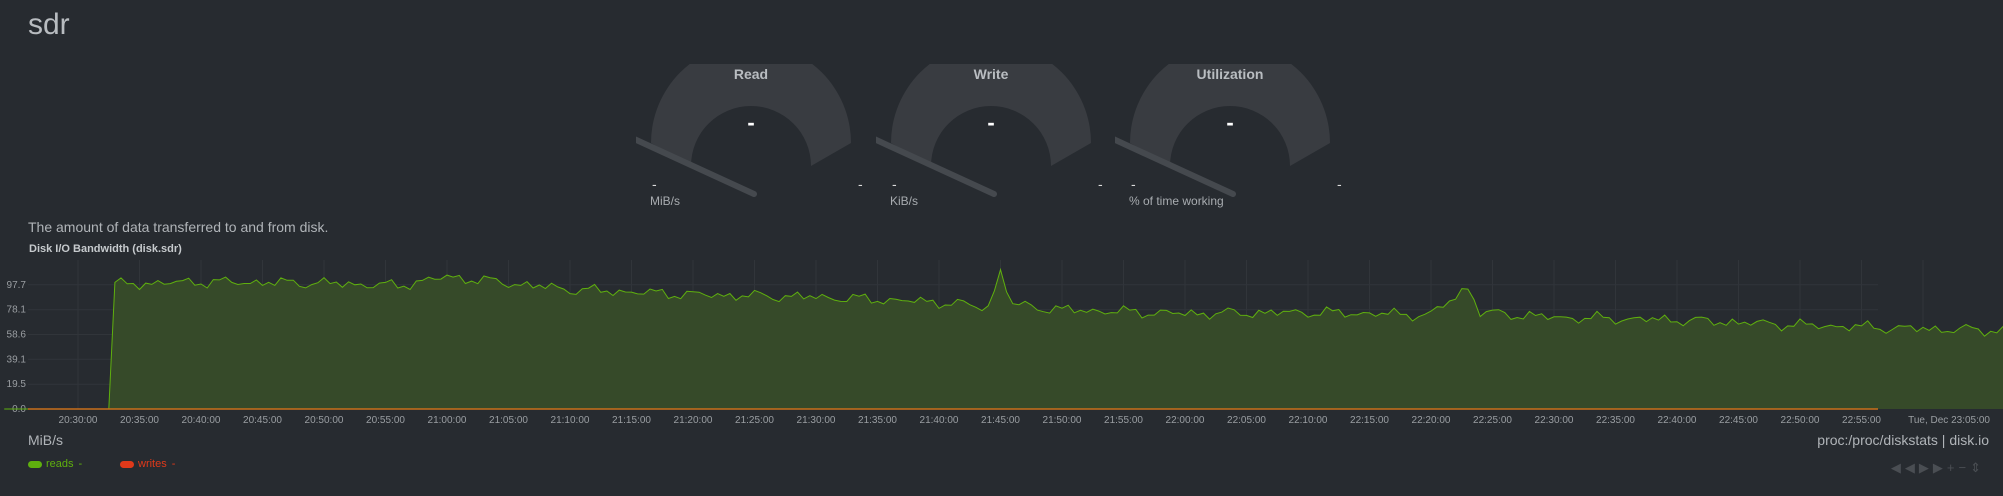 The width and height of the screenshot is (2003, 496). I want to click on chart-nav-controls: ◀◀▶▶+−⇕, so click(1938, 468).